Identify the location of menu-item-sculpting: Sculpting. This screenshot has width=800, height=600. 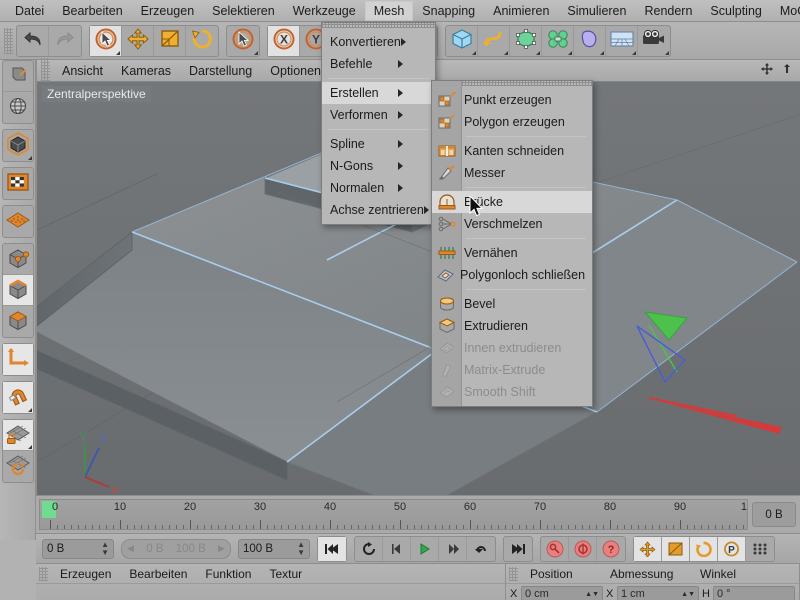
(735, 11).